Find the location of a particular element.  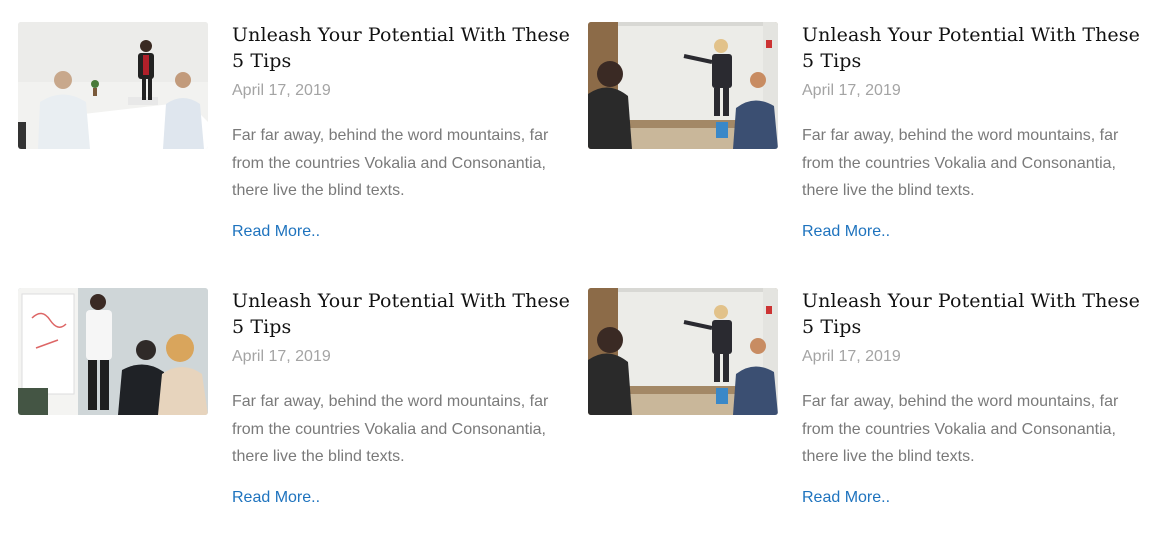

team-discussion-image is located at coordinates (113, 351).